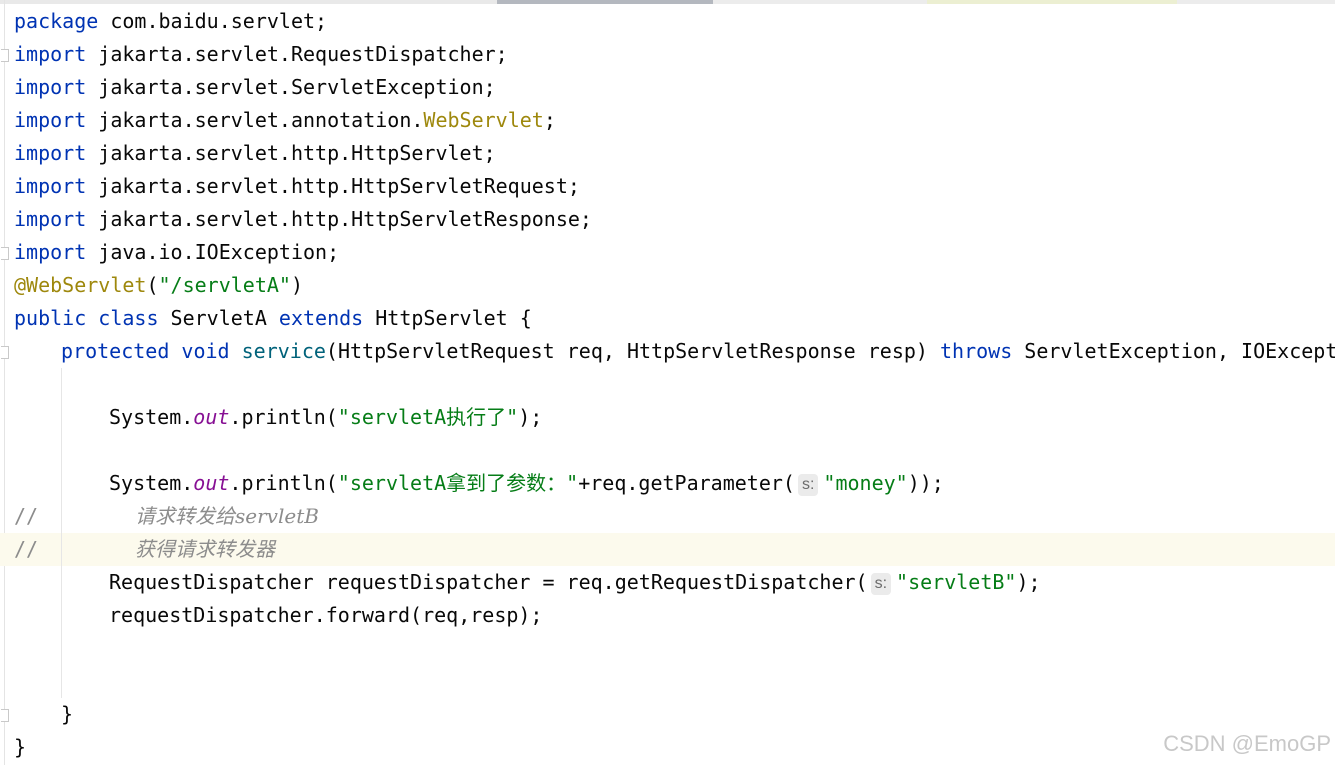 This screenshot has width=1335, height=765. I want to click on code-text: +req.getParameter(, so click(686, 483).